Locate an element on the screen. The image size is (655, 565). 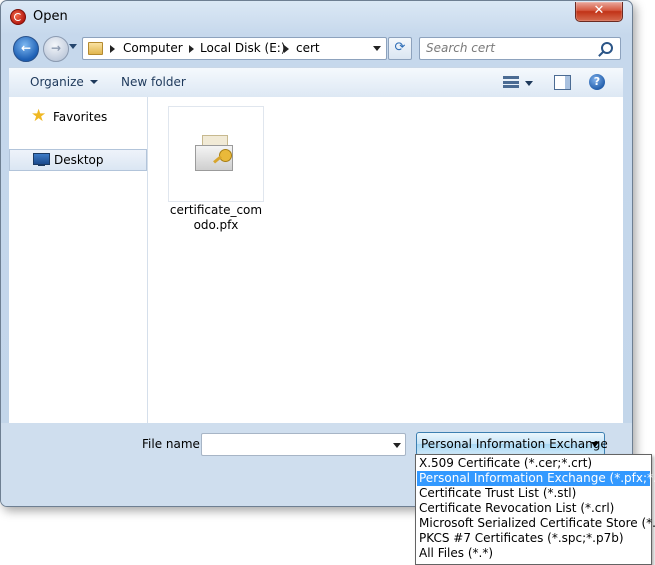
view-options-dropdown-icon is located at coordinates (529, 83).